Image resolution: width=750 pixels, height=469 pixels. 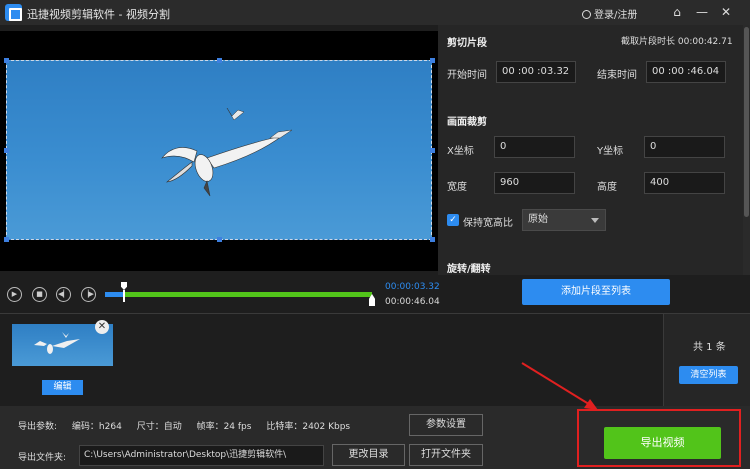 I want to click on folder-path-input: C:\Users\Administrator\Desktop\迅捷剪辑软件\, so click(x=201, y=455).